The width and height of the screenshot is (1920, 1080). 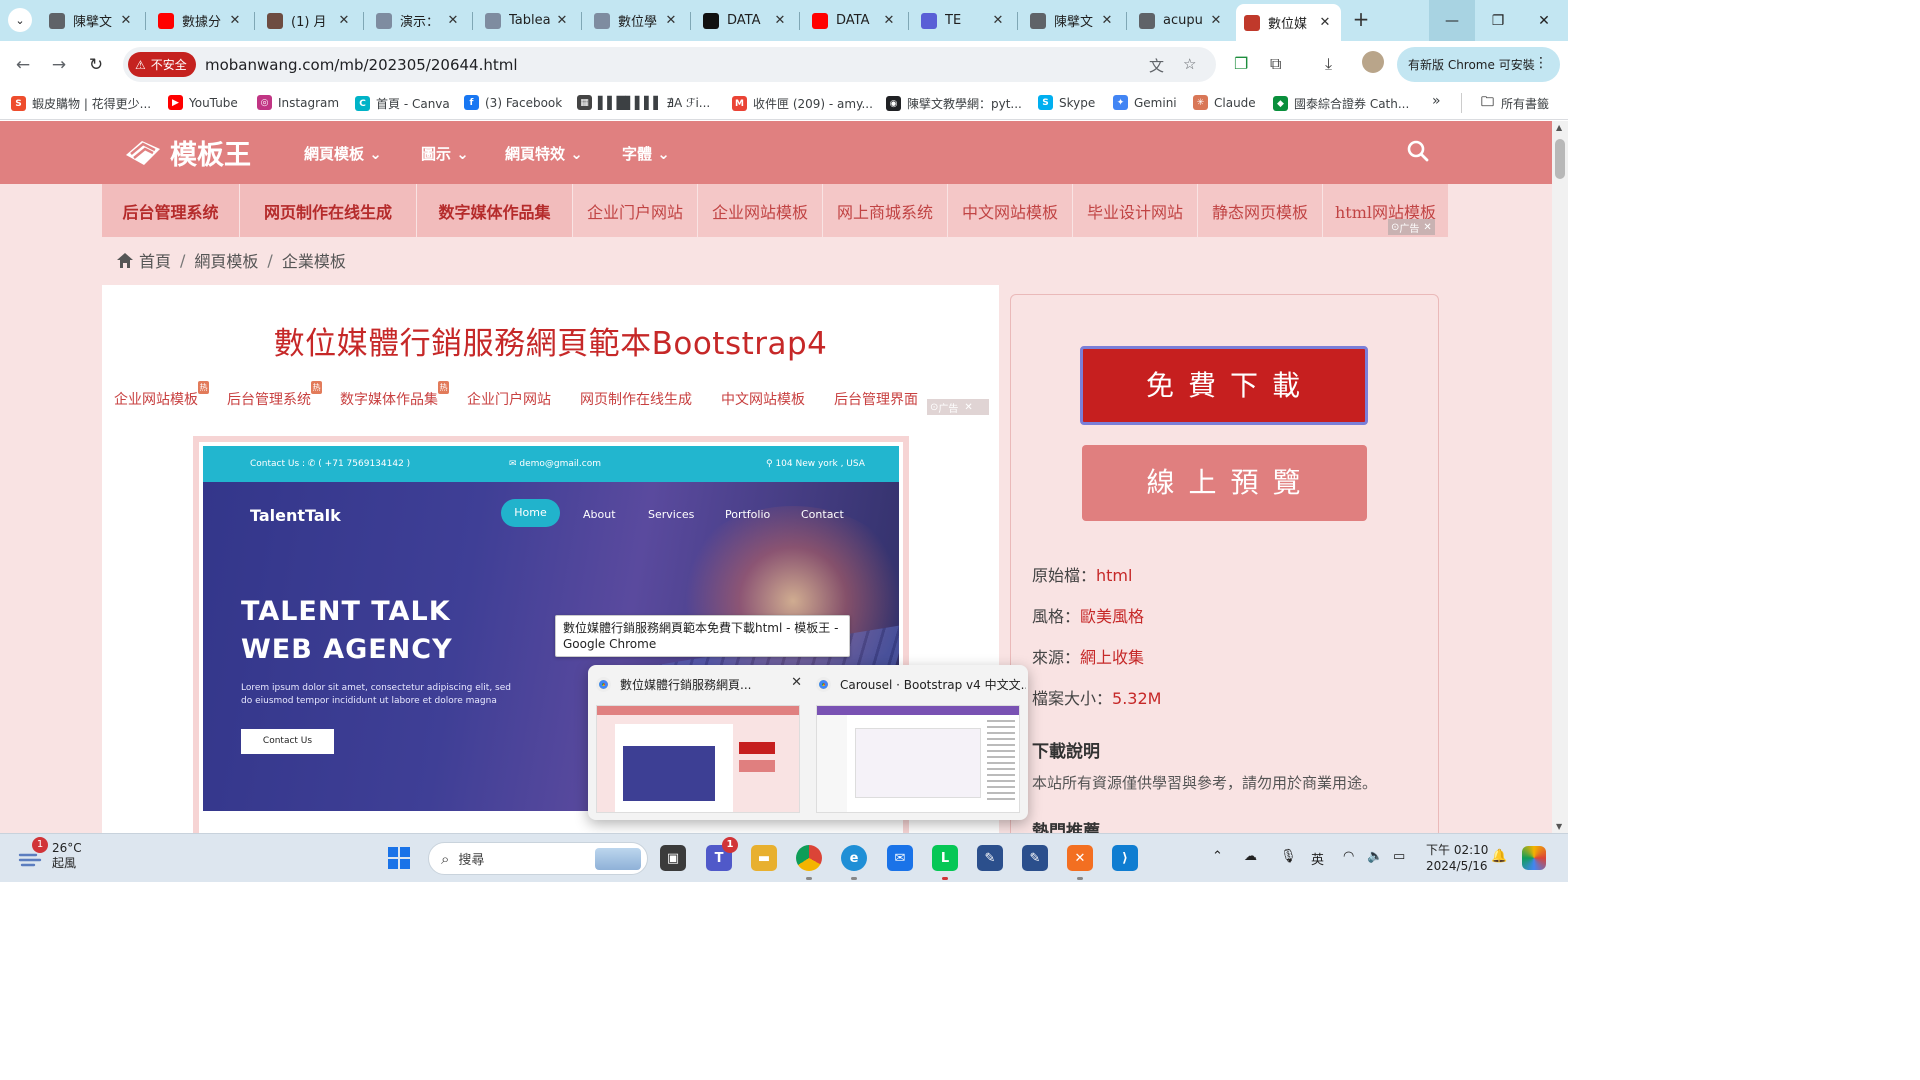 What do you see at coordinates (636, 399) in the screenshot?
I see `tag-link: 网页制作在线生成` at bounding box center [636, 399].